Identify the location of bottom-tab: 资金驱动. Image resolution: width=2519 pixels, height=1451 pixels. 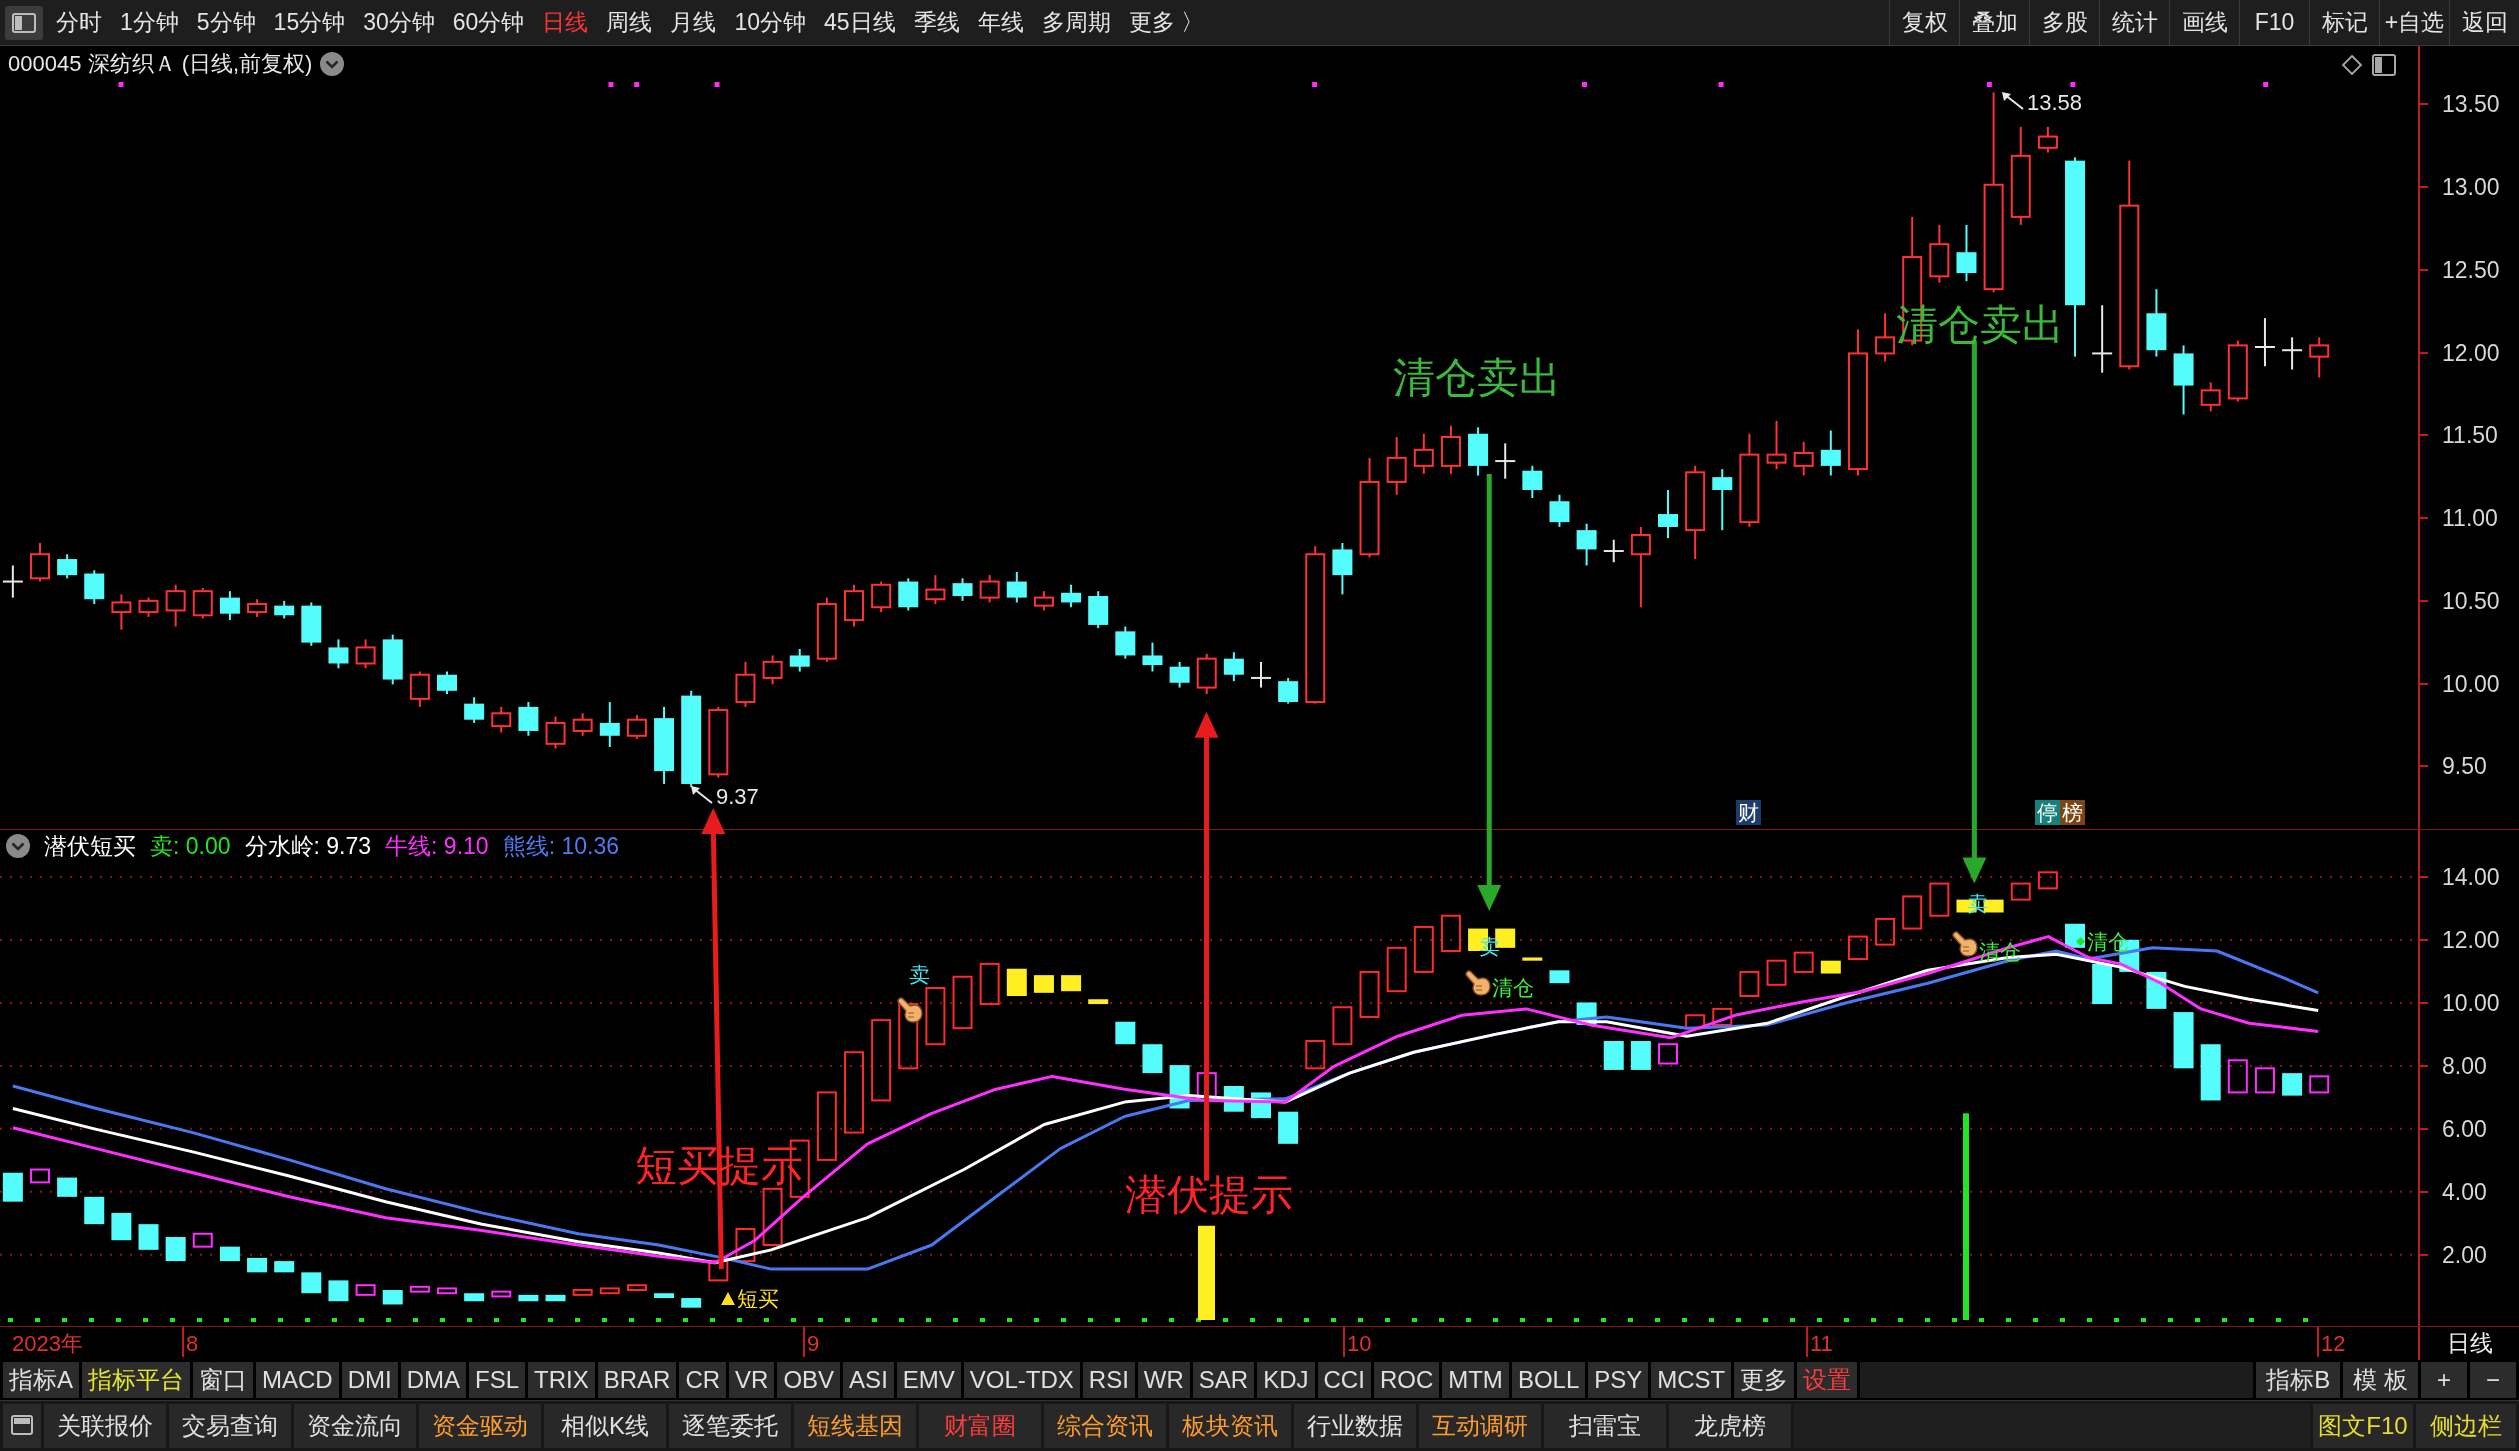
(480, 1426).